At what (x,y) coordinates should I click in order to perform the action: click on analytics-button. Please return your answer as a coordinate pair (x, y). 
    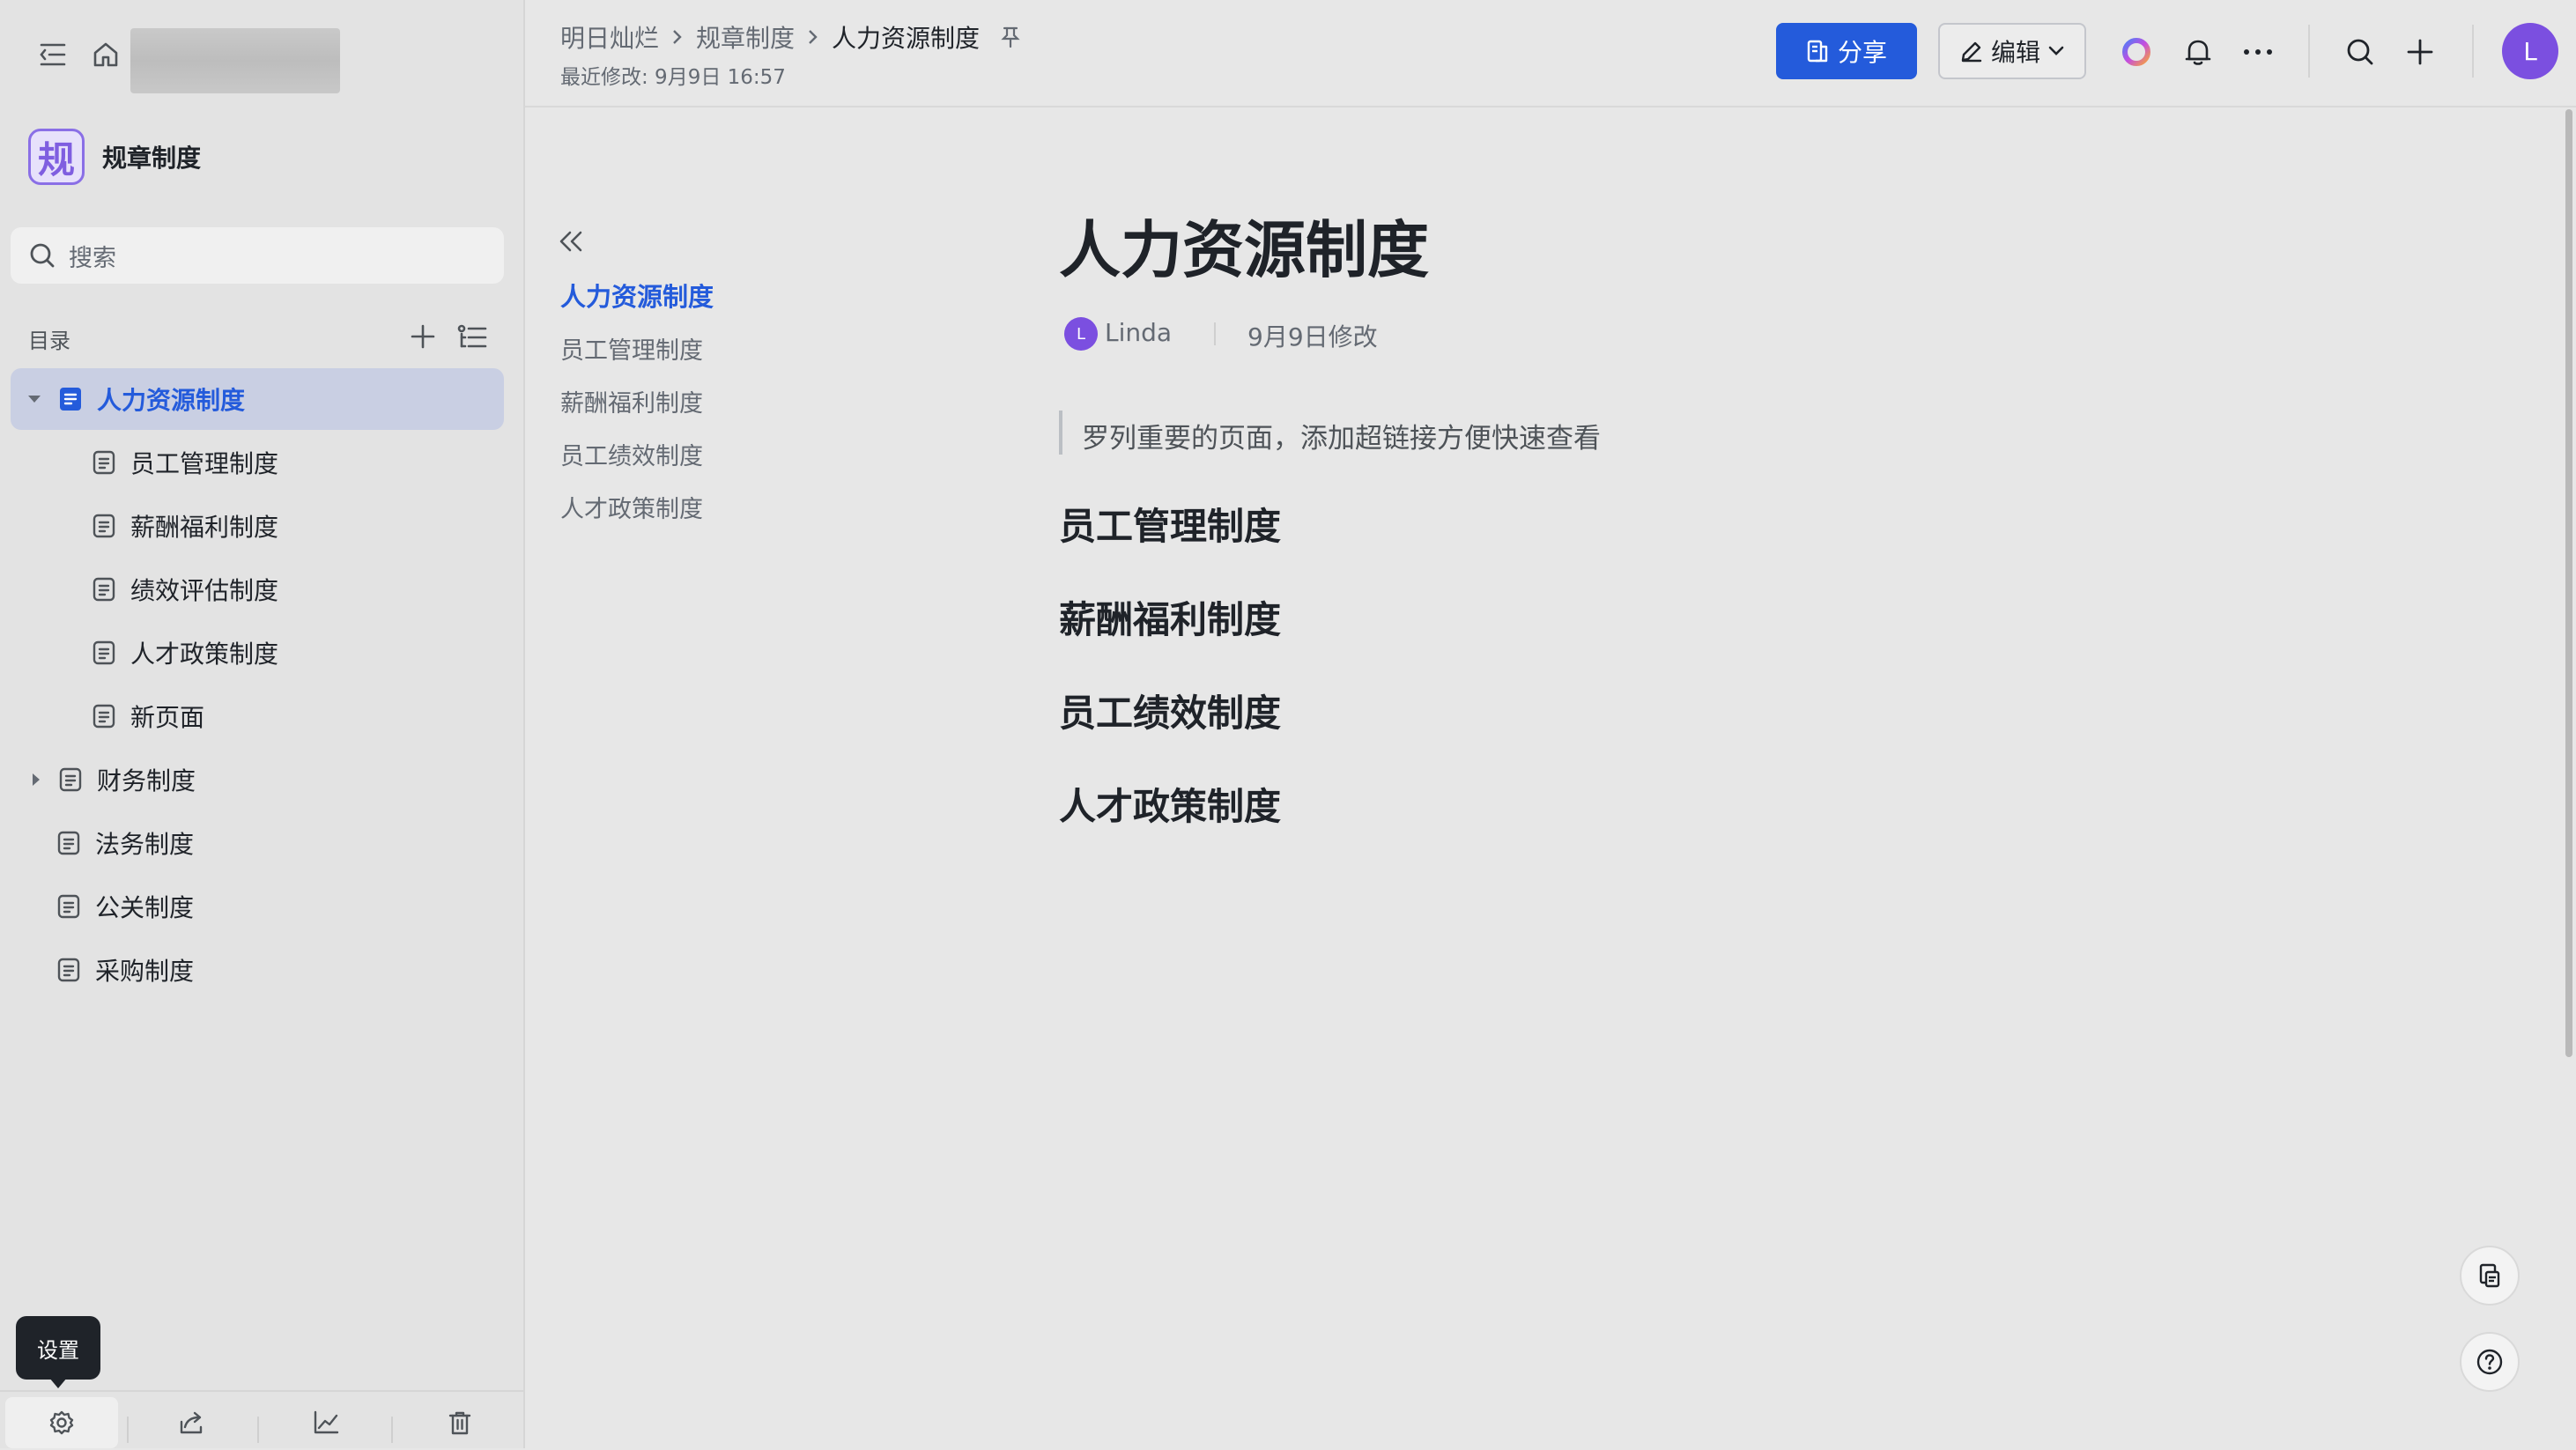
    Looking at the image, I should click on (326, 1423).